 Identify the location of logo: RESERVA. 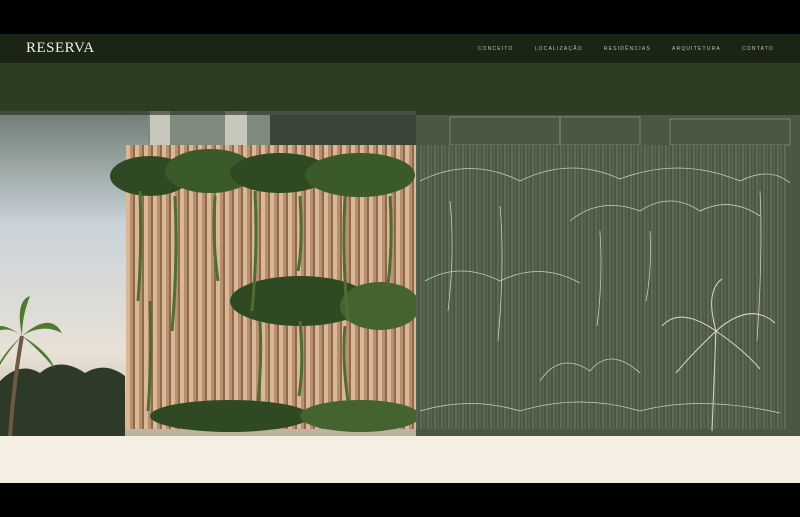
(60, 48).